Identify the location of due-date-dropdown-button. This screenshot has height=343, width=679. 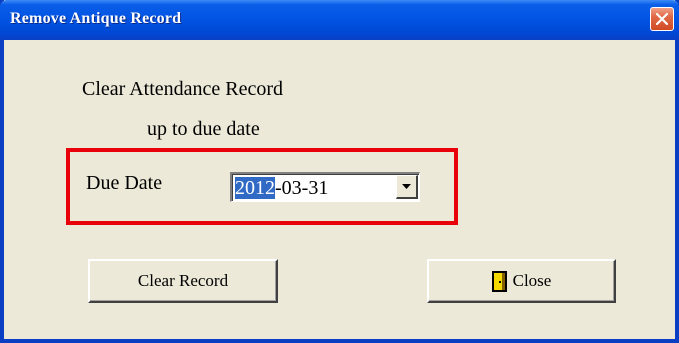
(407, 187).